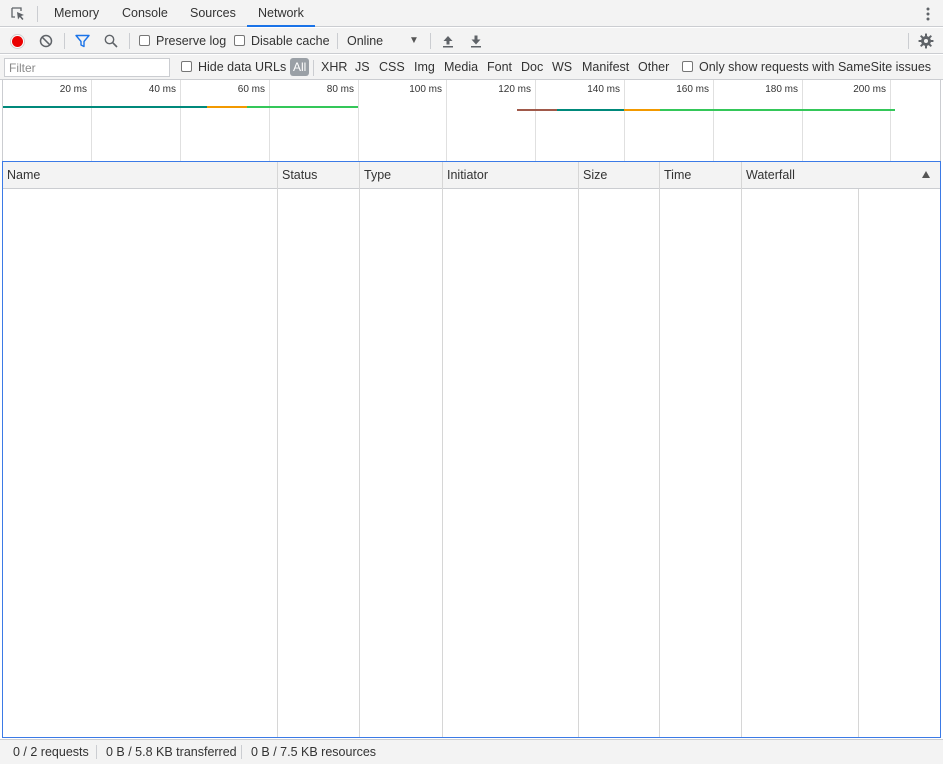 This screenshot has height=764, width=943. I want to click on more-options-icon, so click(928, 14).